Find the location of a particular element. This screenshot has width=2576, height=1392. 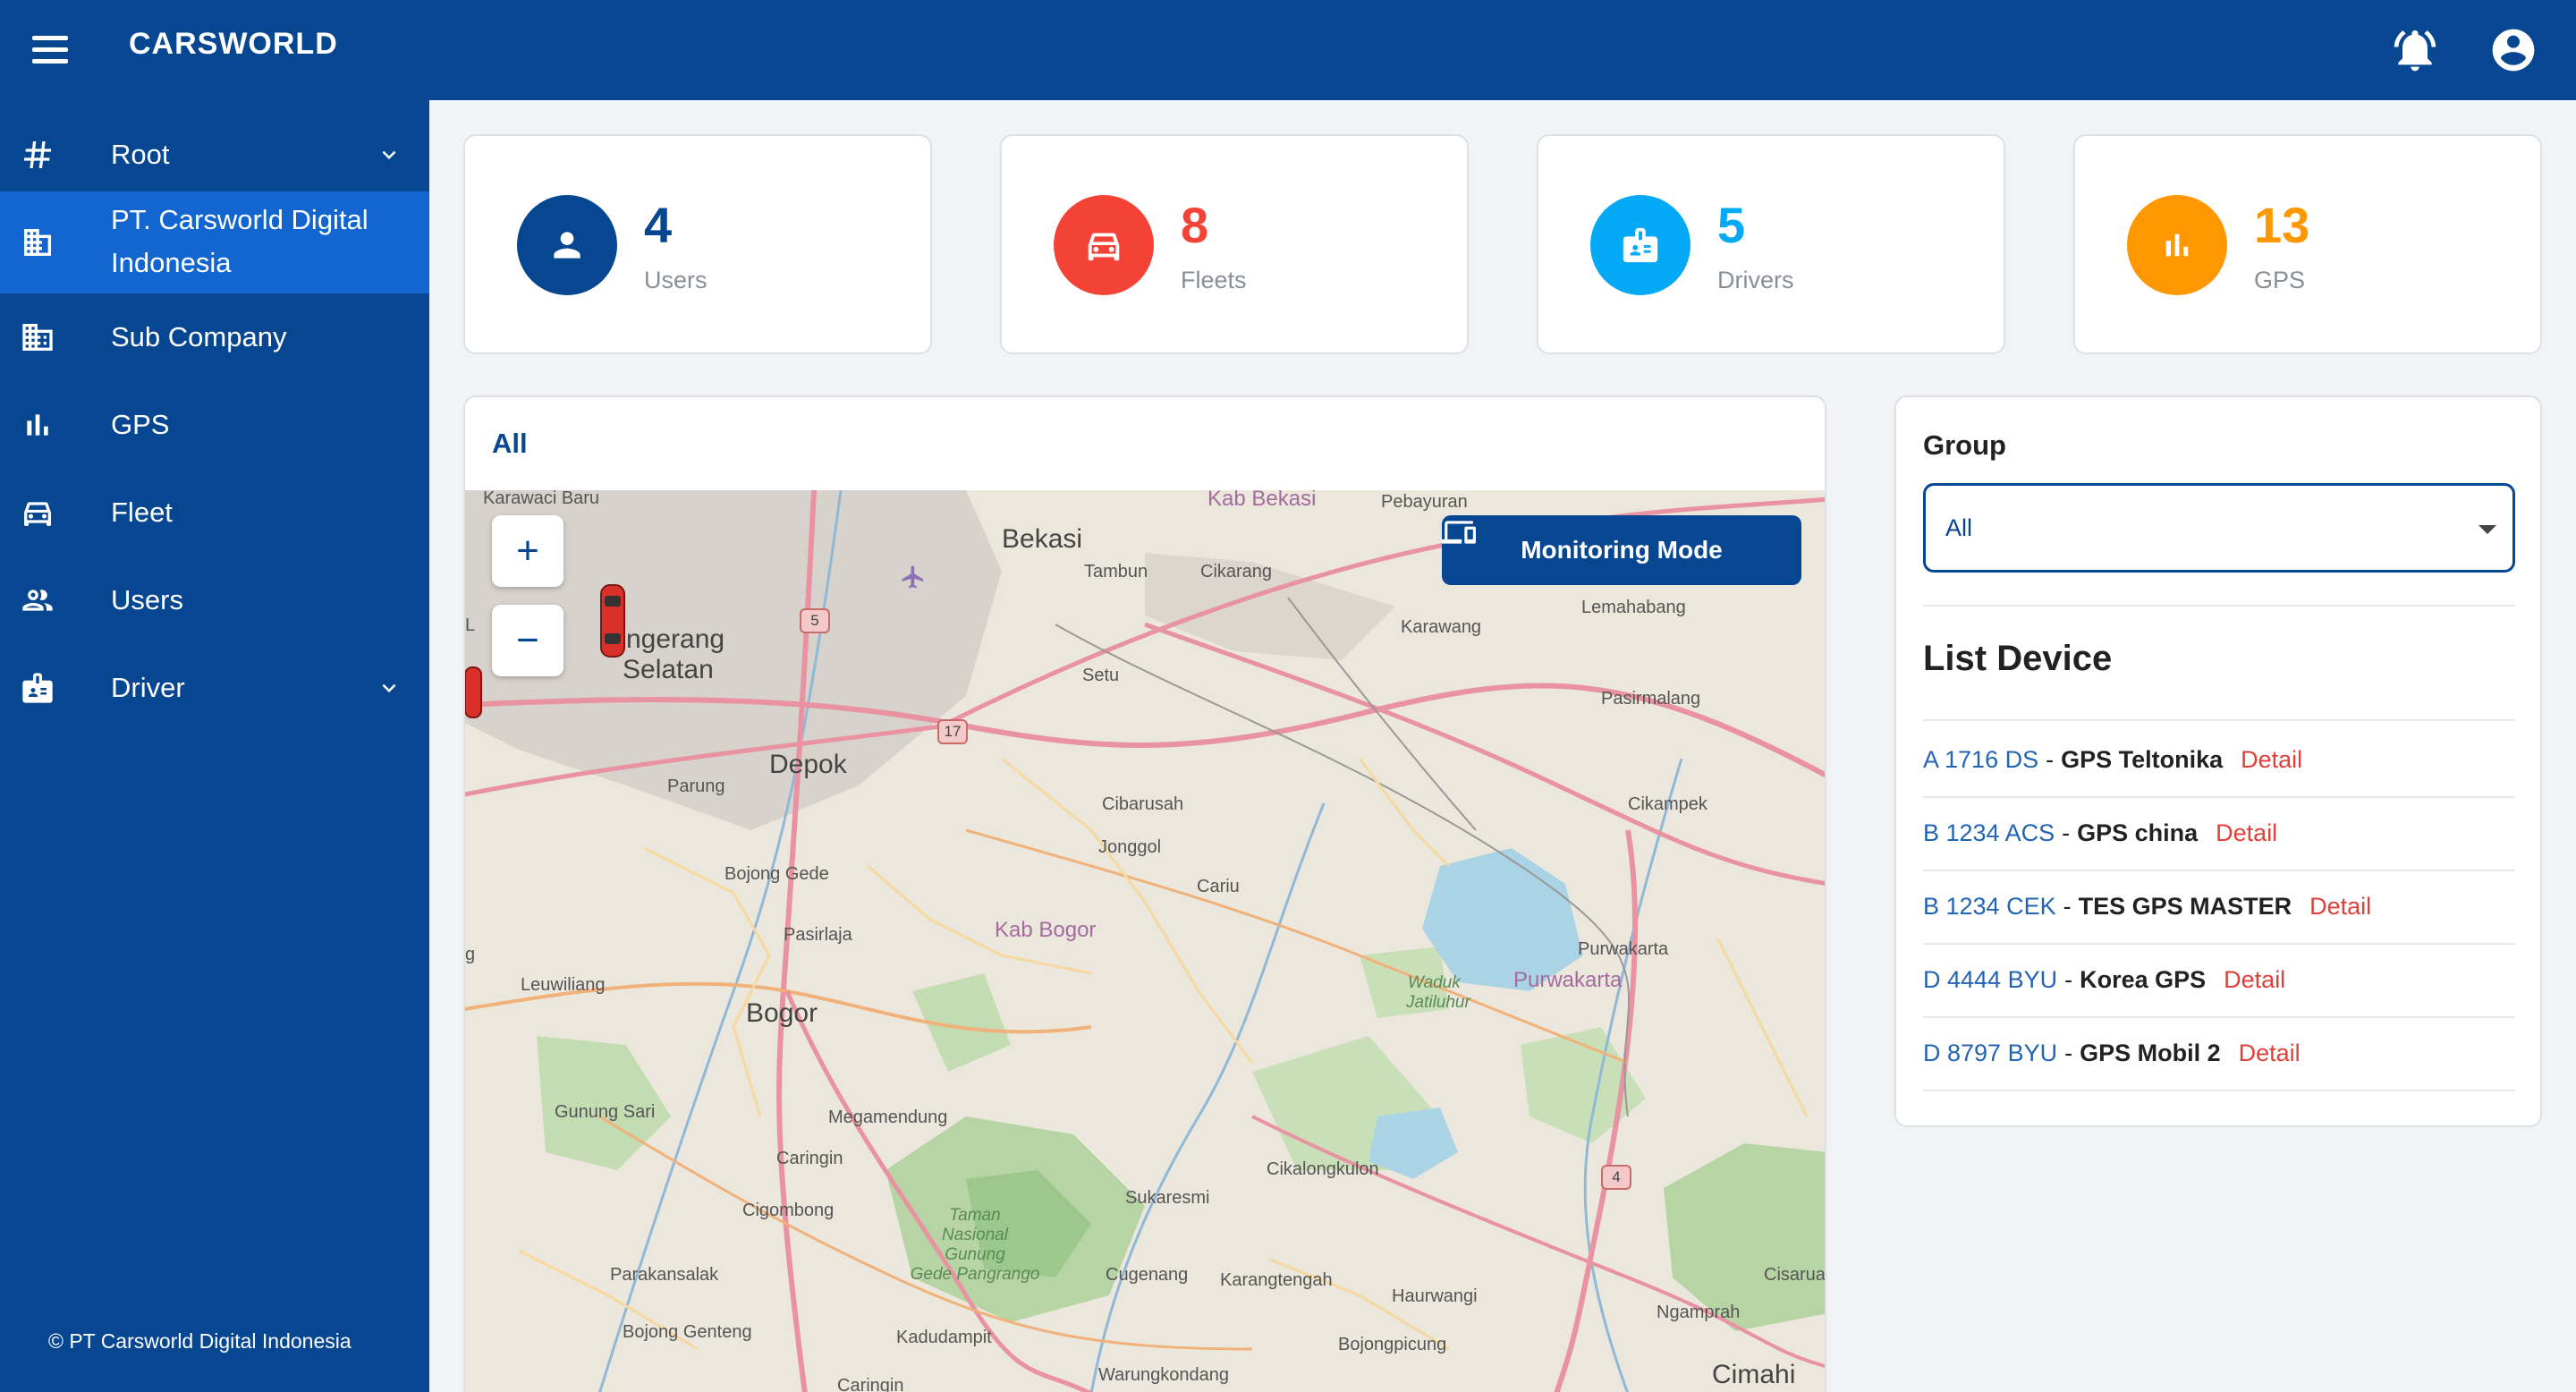

map-label: Parakansalak is located at coordinates (664, 1275).